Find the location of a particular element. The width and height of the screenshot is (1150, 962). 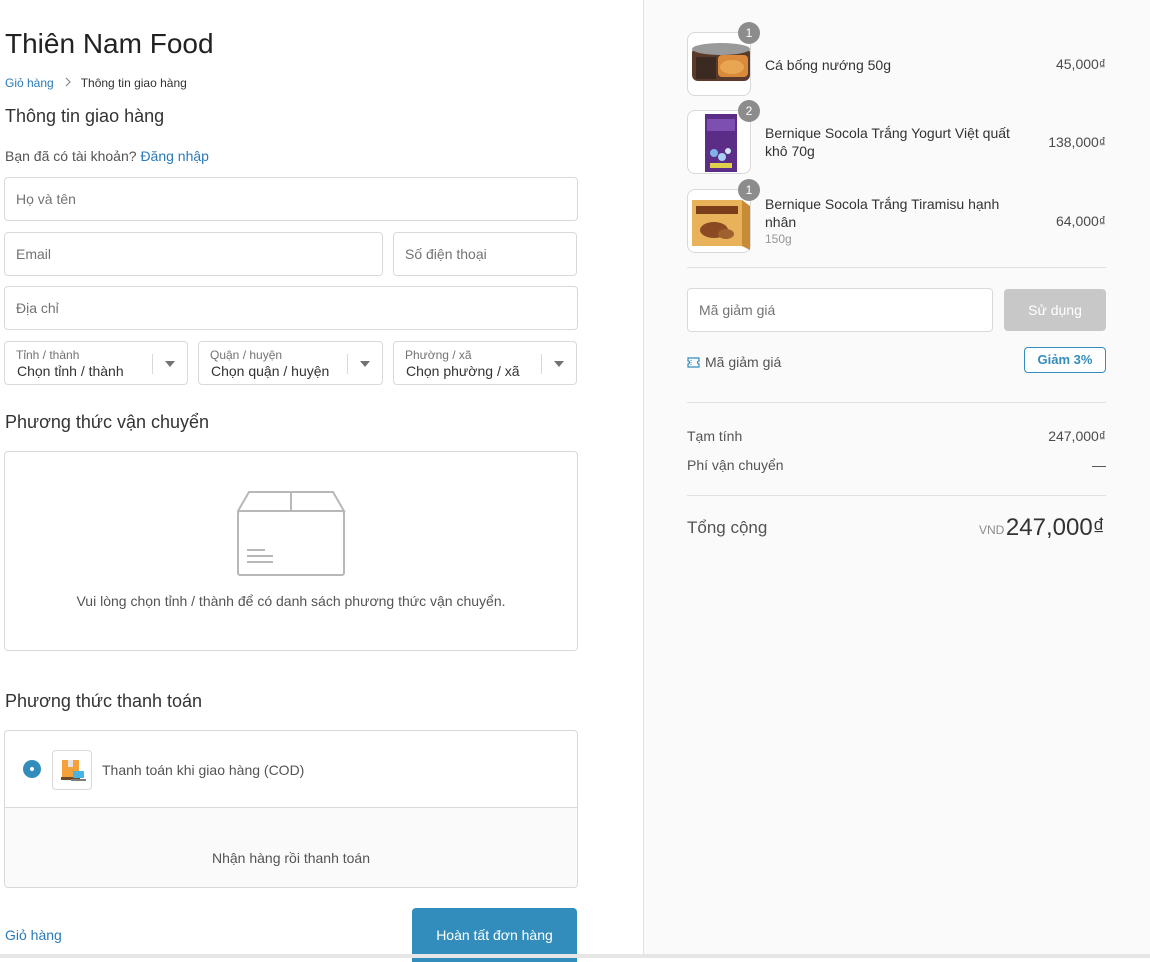

coupon-list-toggle: Mã giảm giá is located at coordinates (734, 362).